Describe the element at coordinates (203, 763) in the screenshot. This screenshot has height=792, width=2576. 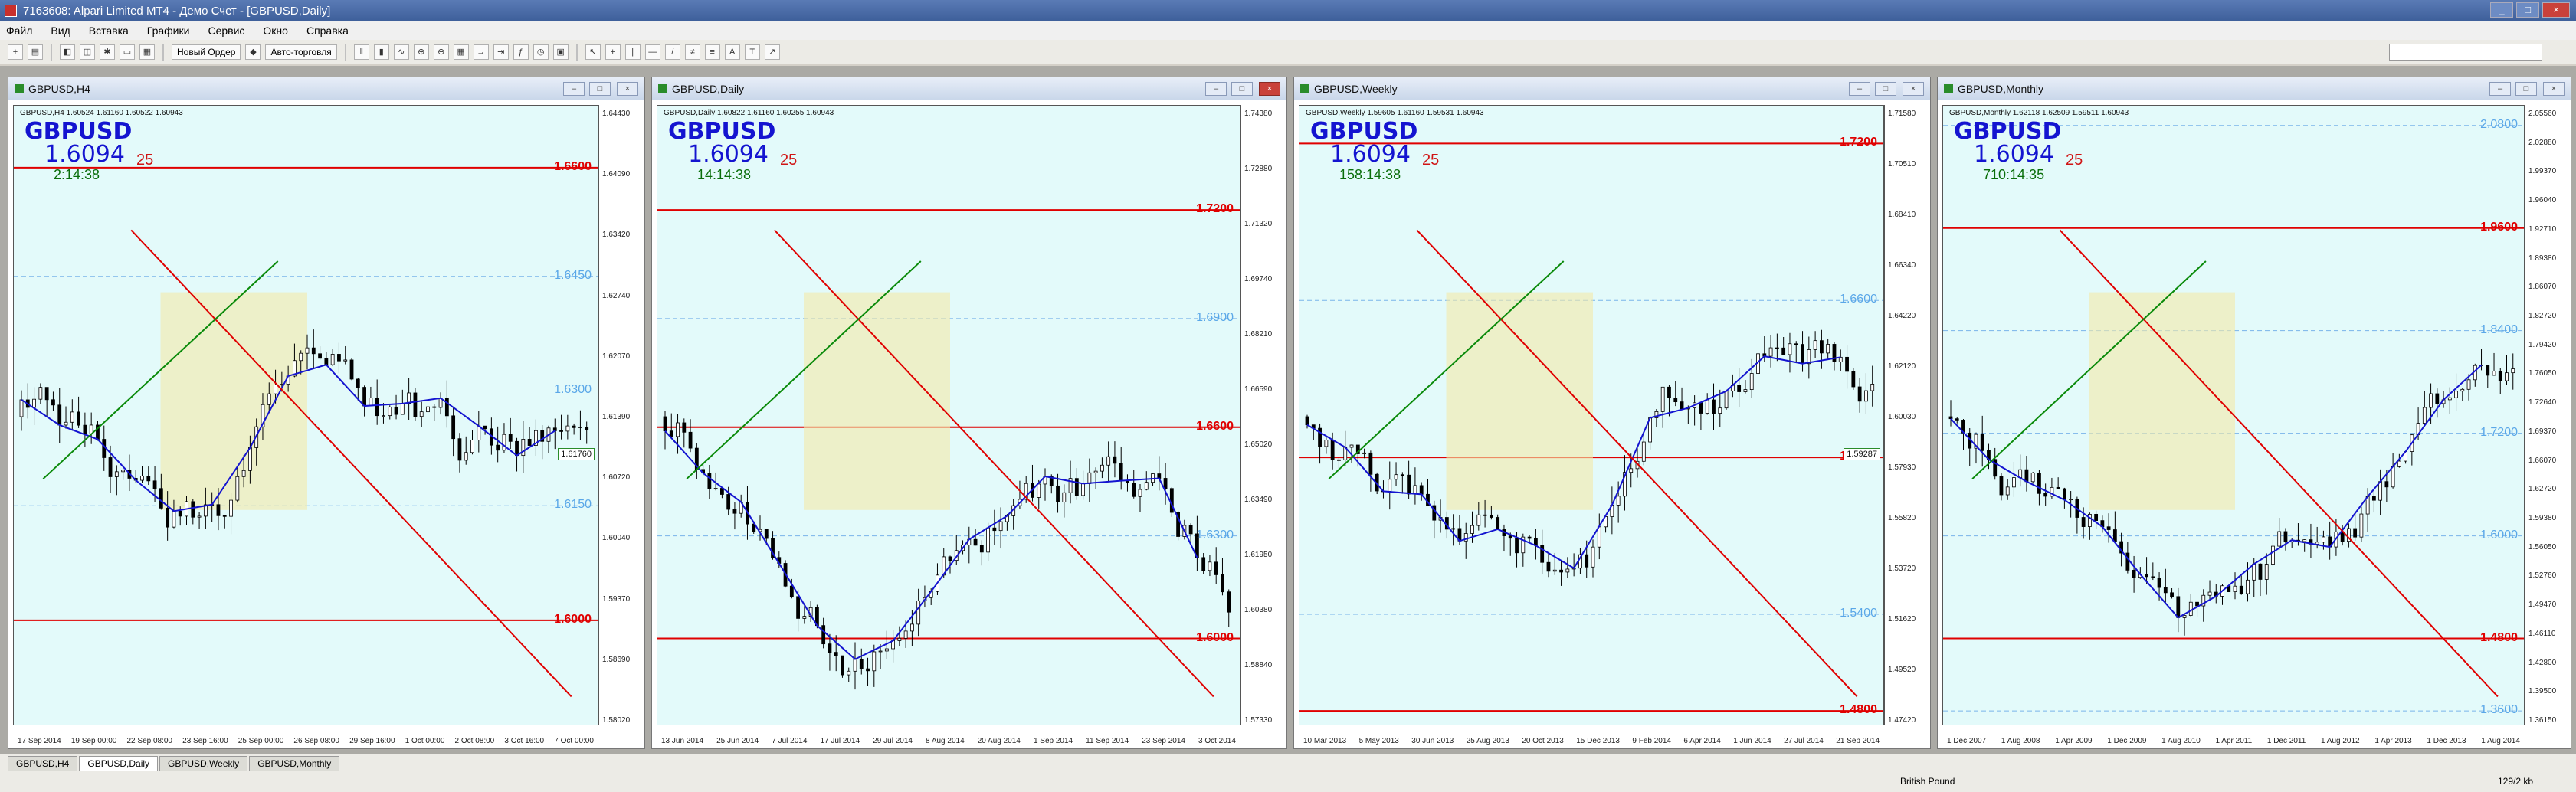
I see `tab-weekly: GBPUSD,Weekly` at that location.